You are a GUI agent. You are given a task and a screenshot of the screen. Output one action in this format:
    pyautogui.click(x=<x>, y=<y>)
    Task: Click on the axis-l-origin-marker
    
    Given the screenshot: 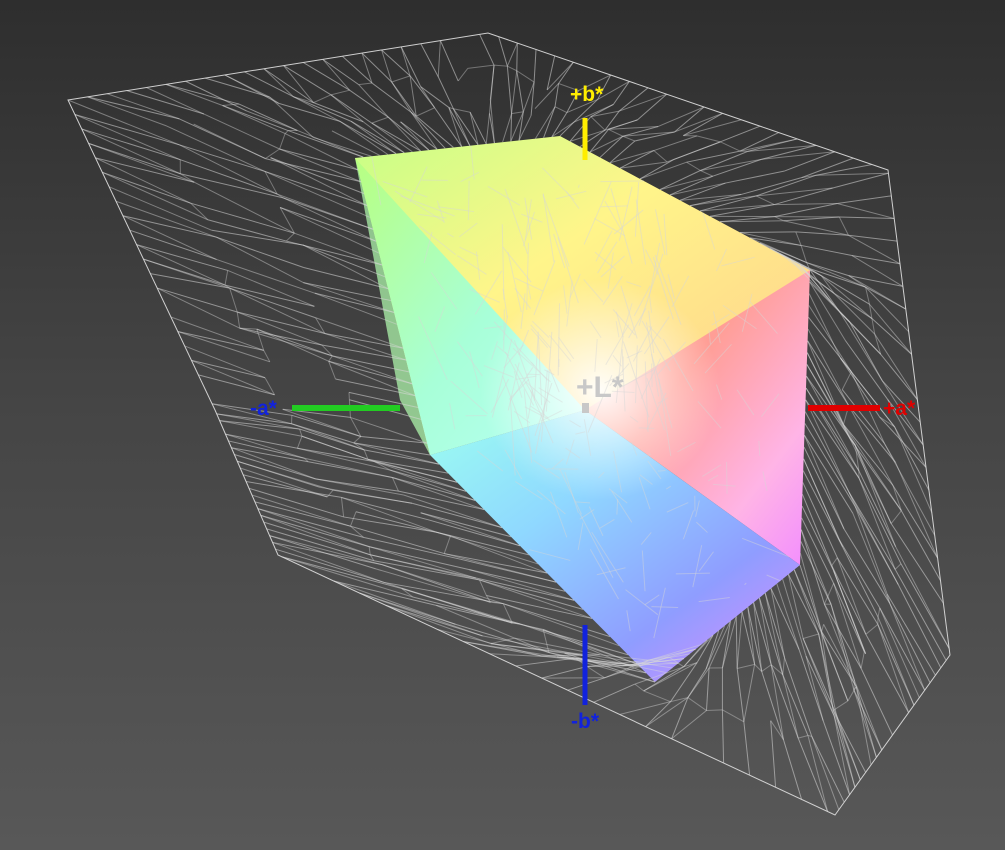 What is the action you would take?
    pyautogui.click(x=585, y=408)
    